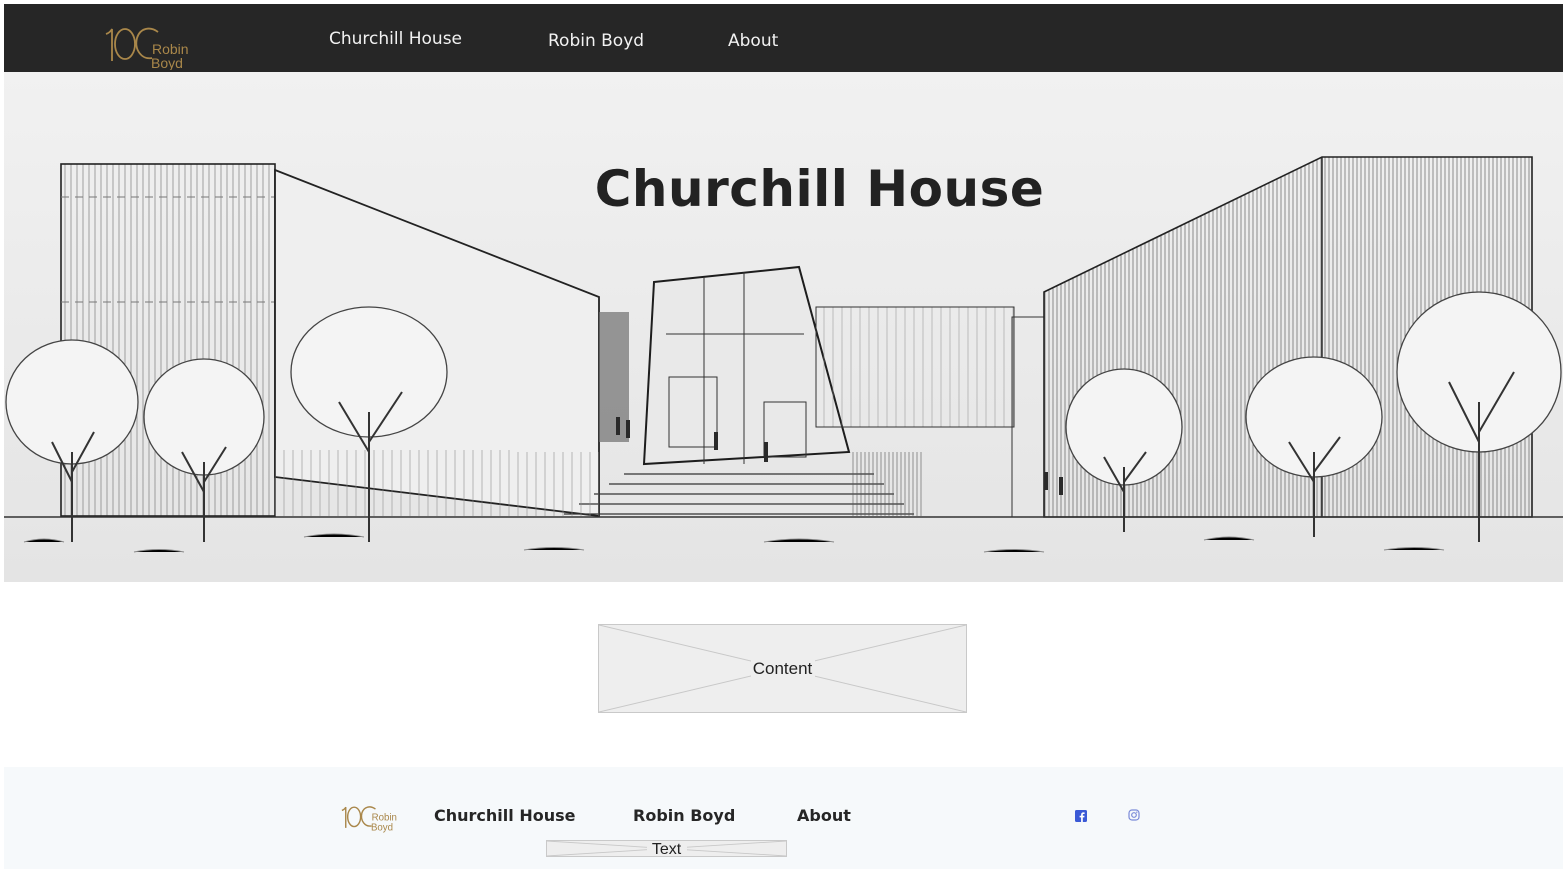  I want to click on content-placeholder: Content, so click(782, 668).